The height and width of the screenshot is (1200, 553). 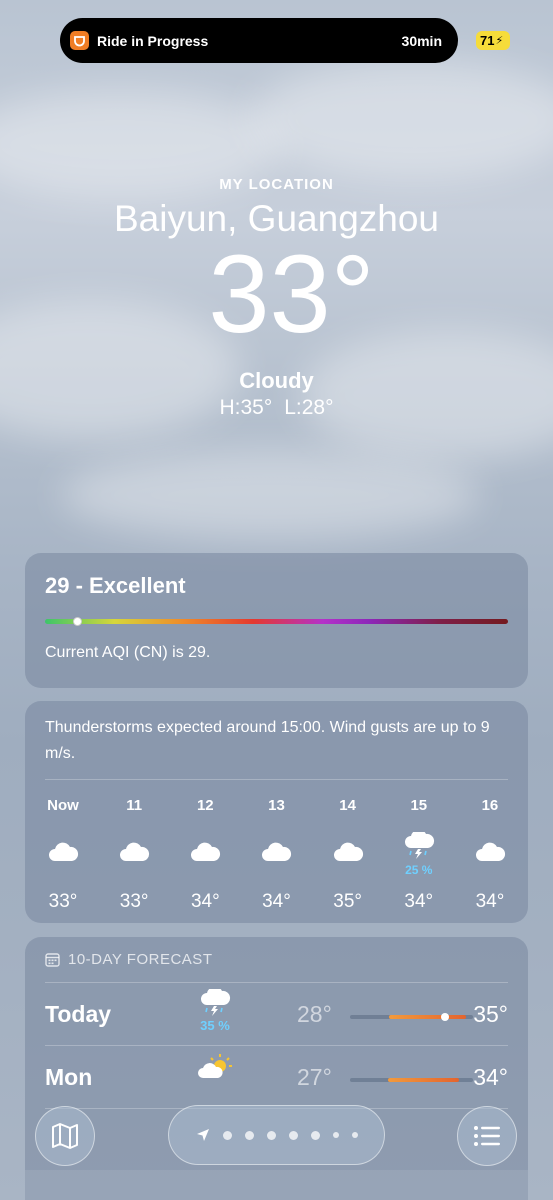 What do you see at coordinates (215, 1069) in the screenshot?
I see `partly-sunny-icon` at bounding box center [215, 1069].